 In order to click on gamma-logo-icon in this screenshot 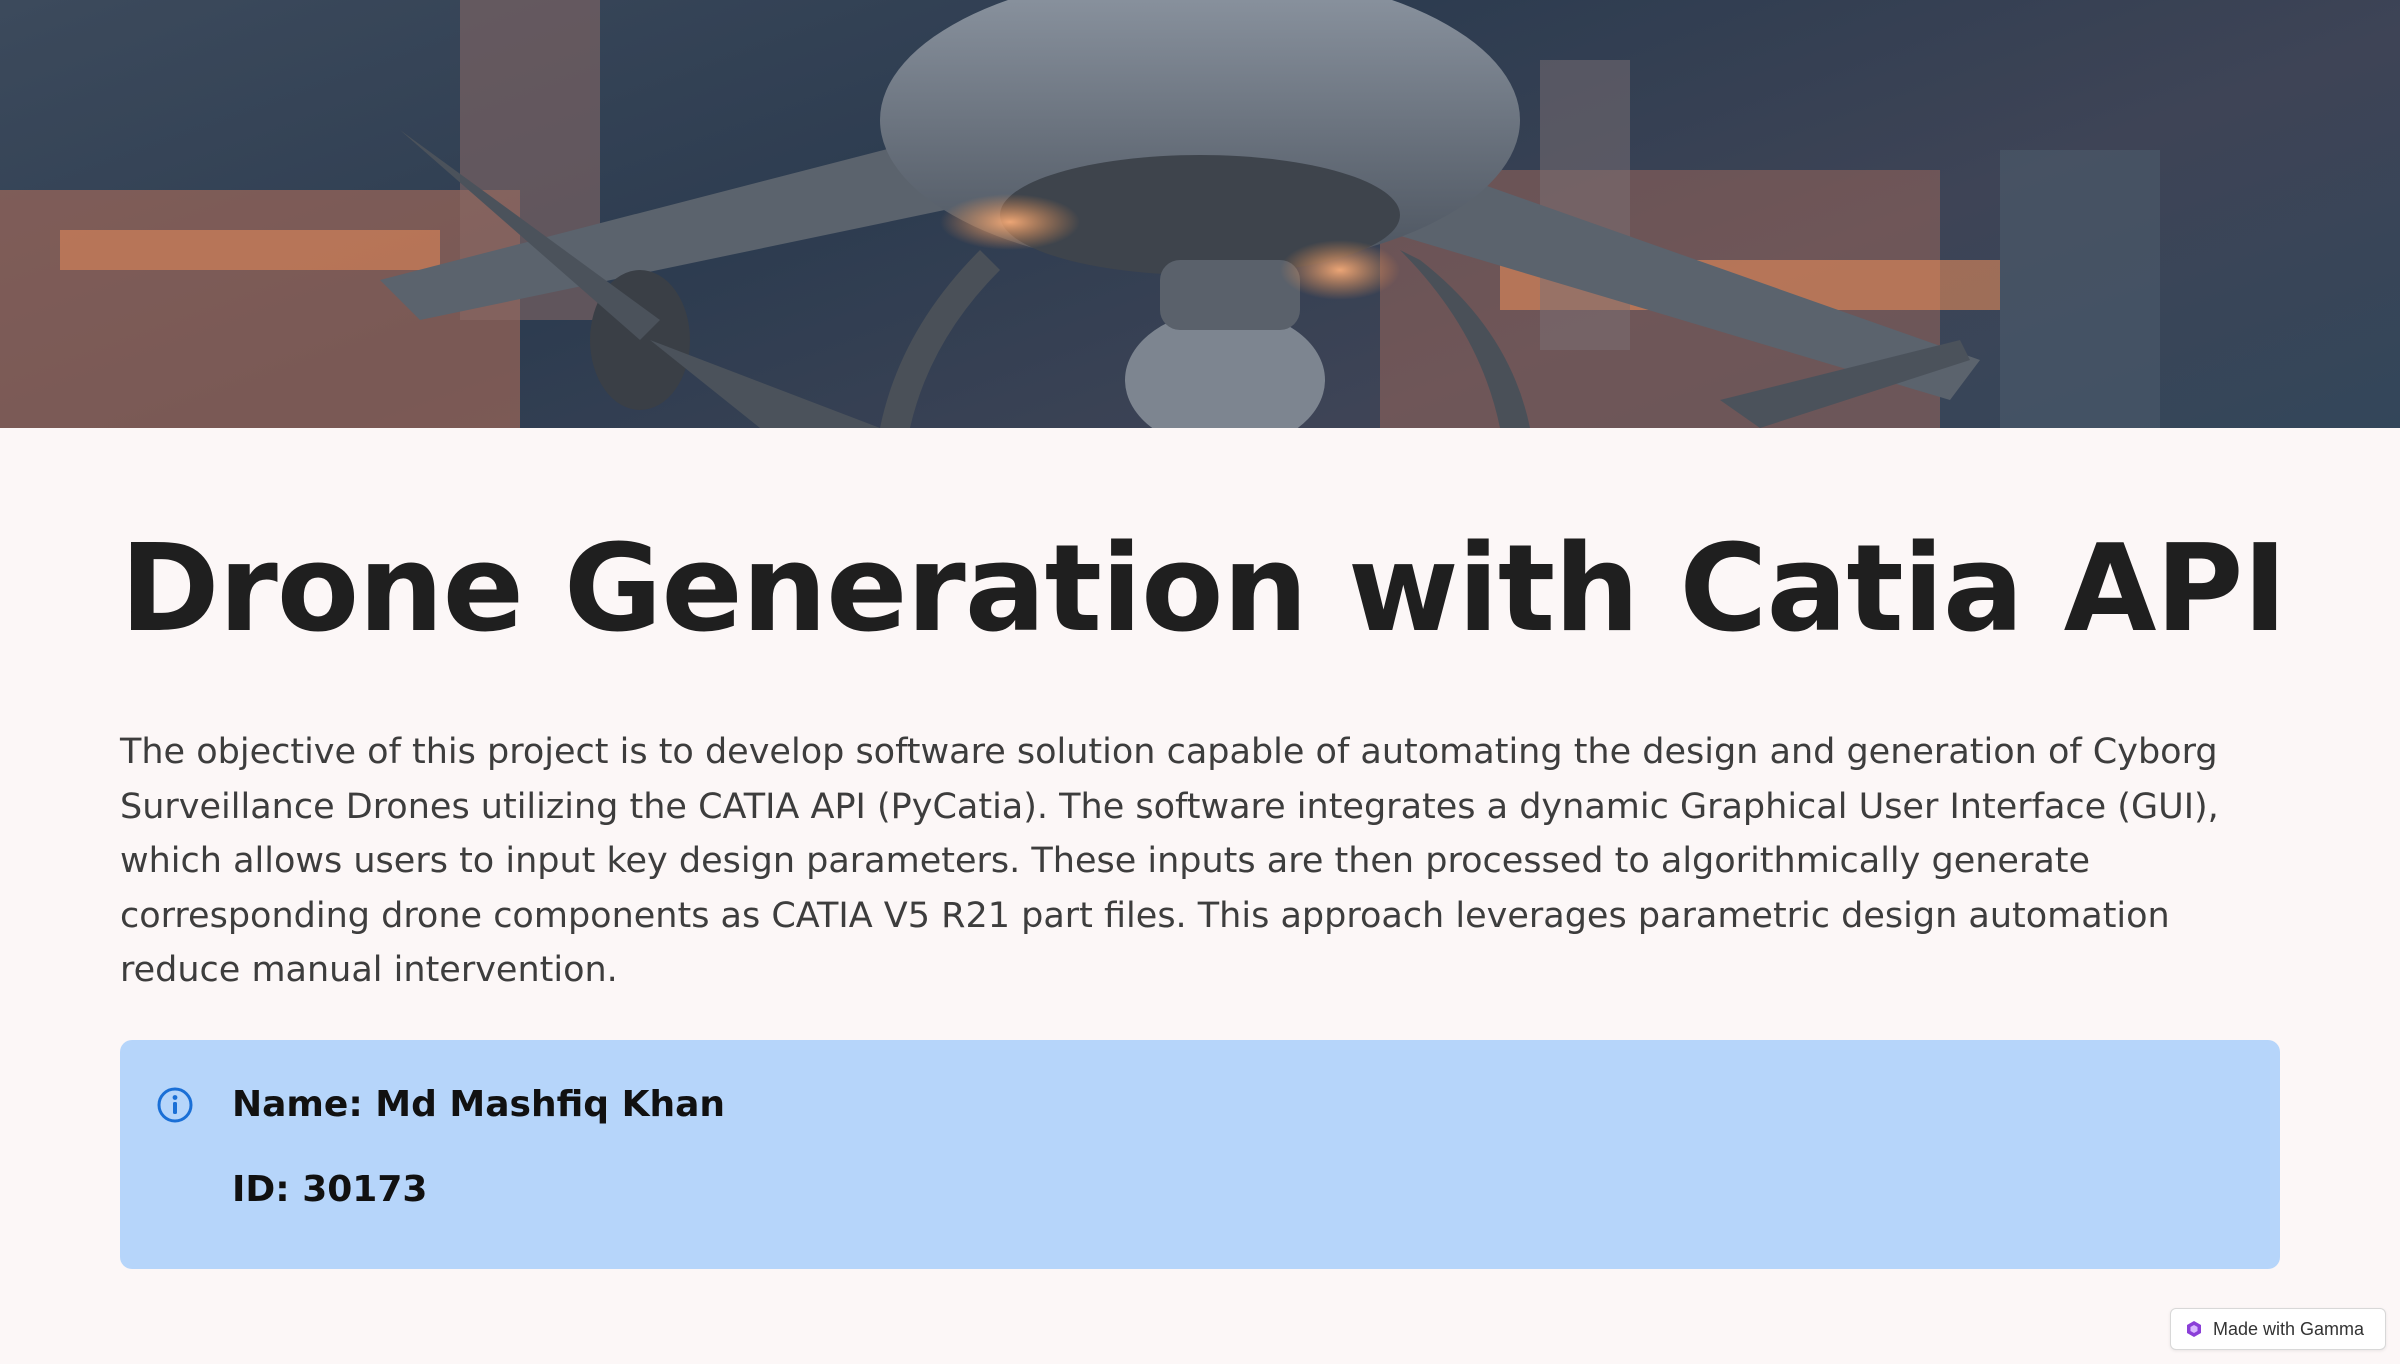, I will do `click(2194, 1329)`.